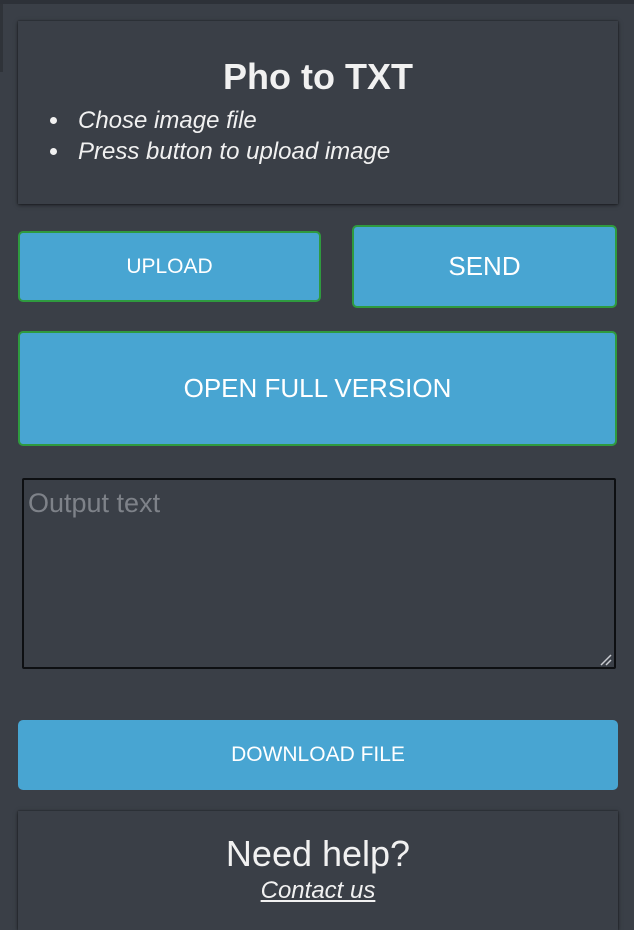 This screenshot has height=930, width=634. What do you see at coordinates (318, 76) in the screenshot?
I see `app-title: Pho to TXT` at bounding box center [318, 76].